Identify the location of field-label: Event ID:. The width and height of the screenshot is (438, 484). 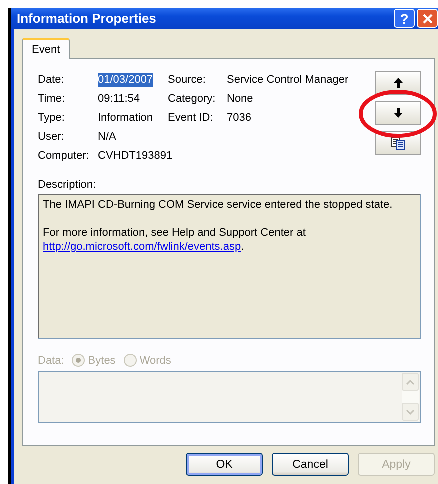
(191, 118).